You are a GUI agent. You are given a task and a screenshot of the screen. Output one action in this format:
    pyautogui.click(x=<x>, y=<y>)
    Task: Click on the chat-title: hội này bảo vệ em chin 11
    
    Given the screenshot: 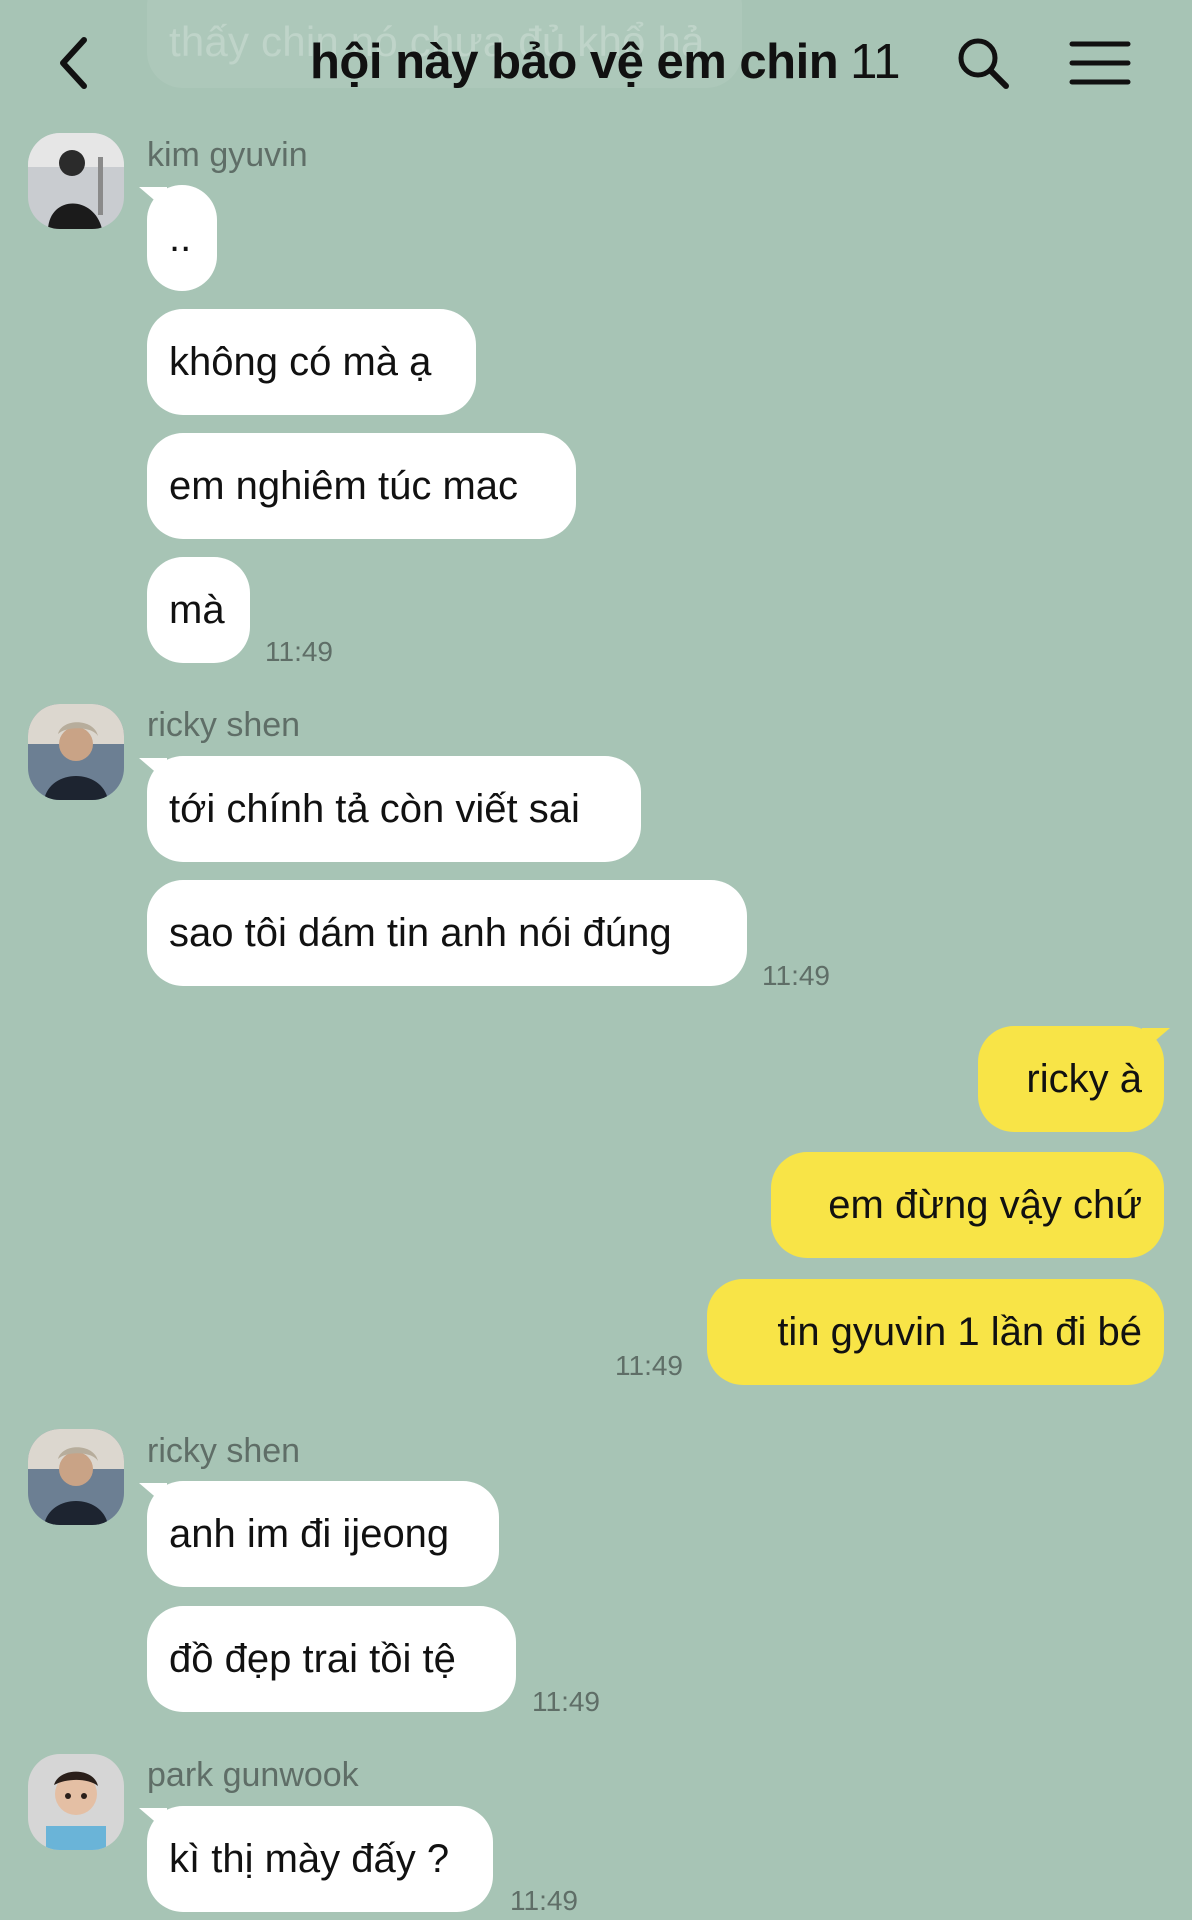 What is the action you would take?
    pyautogui.click(x=605, y=62)
    